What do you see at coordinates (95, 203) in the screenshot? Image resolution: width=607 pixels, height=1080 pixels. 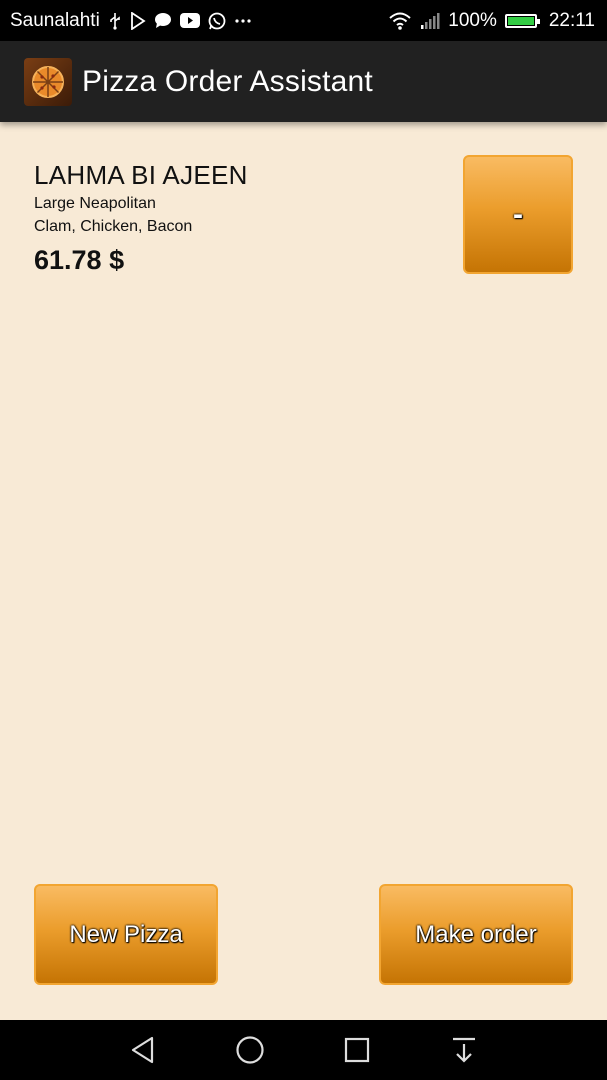 I see `pizza-size: Large Neapolitan` at bounding box center [95, 203].